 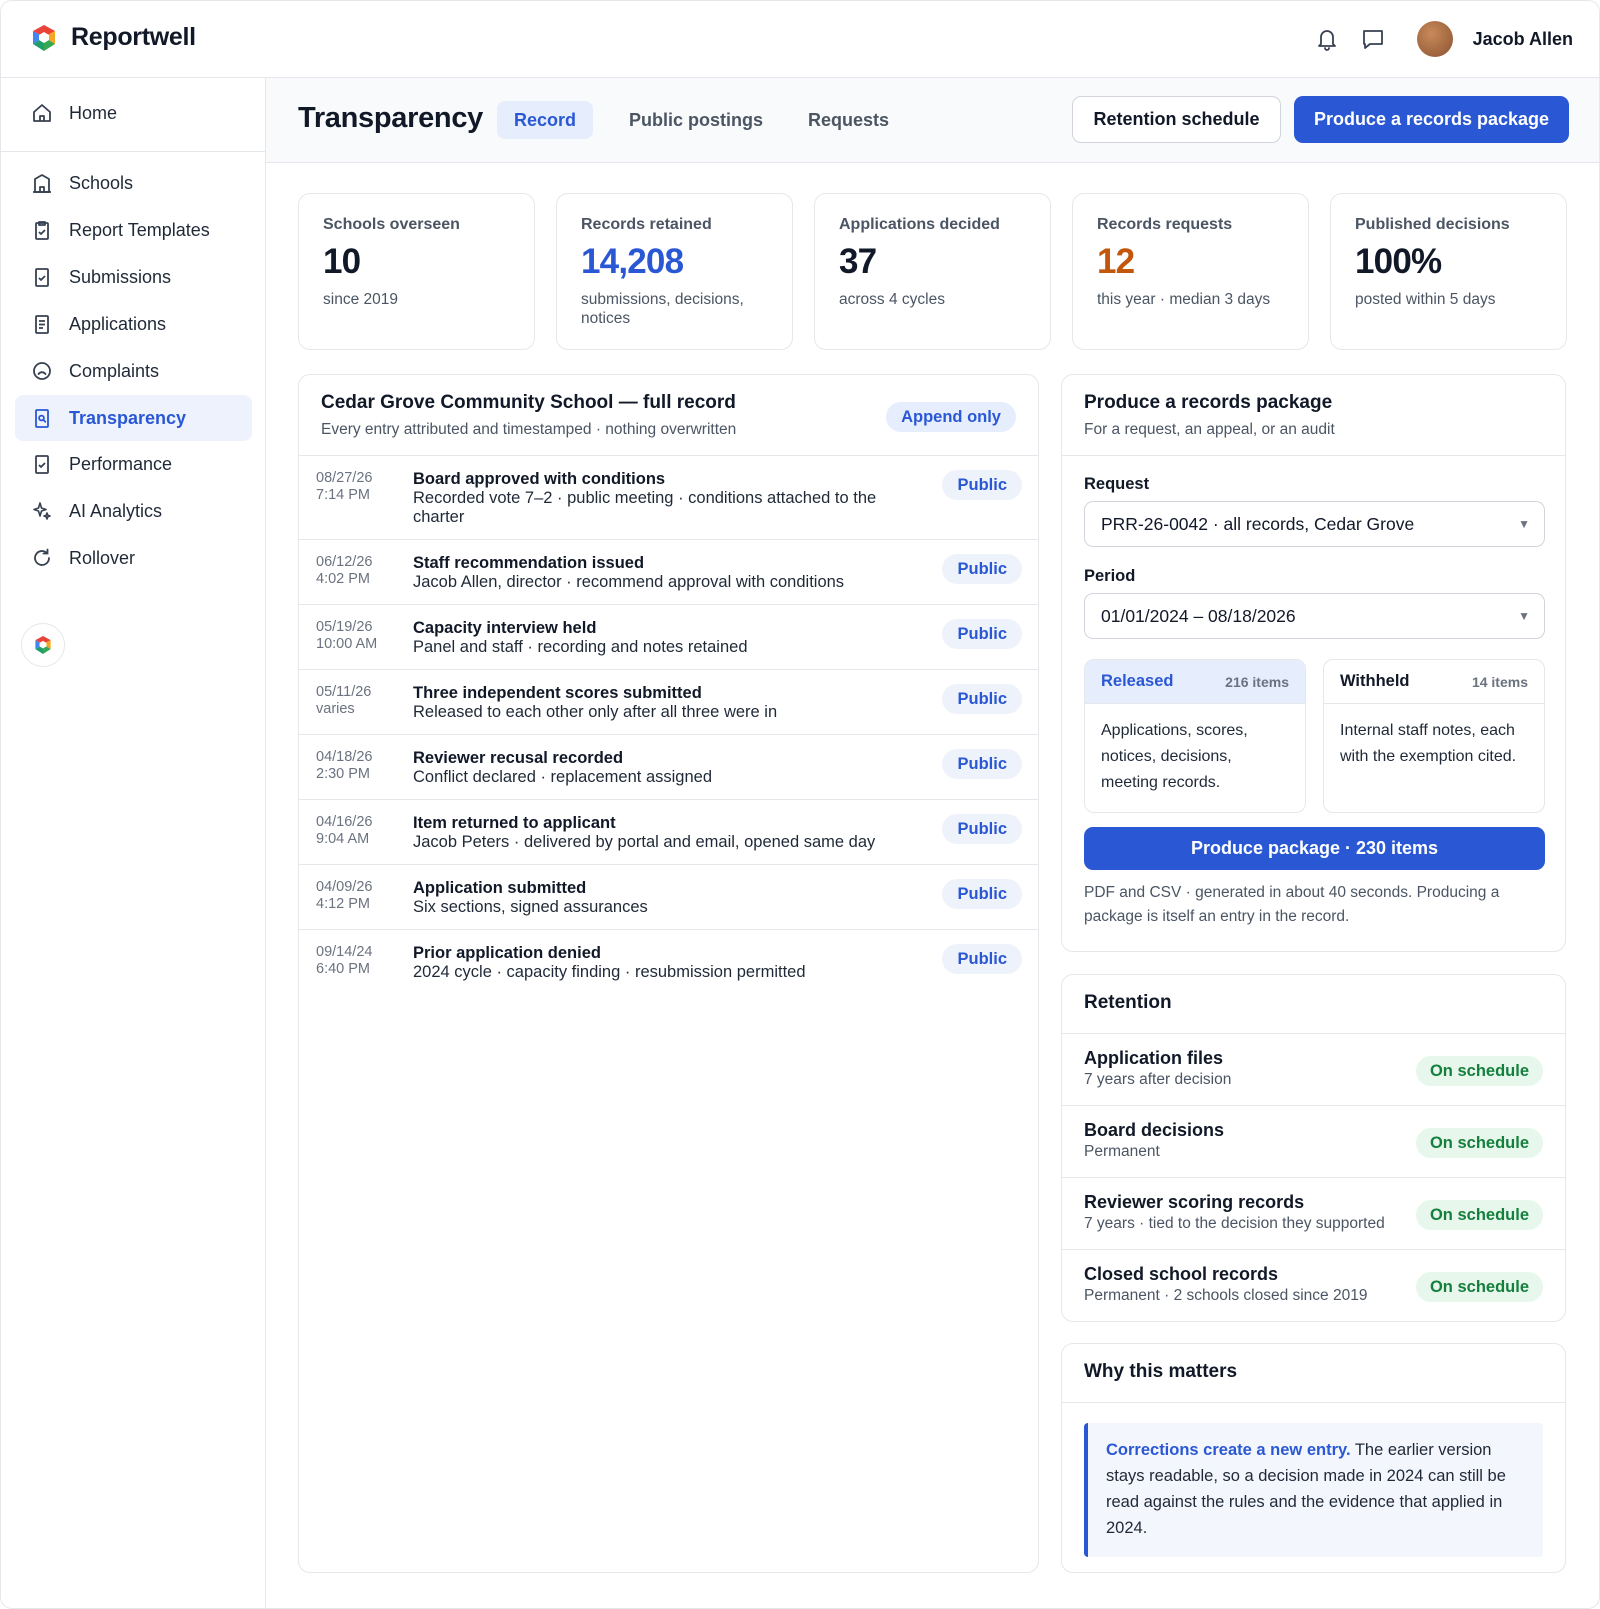 What do you see at coordinates (133, 418) in the screenshot?
I see `sidebar-item-transparency: Transparency` at bounding box center [133, 418].